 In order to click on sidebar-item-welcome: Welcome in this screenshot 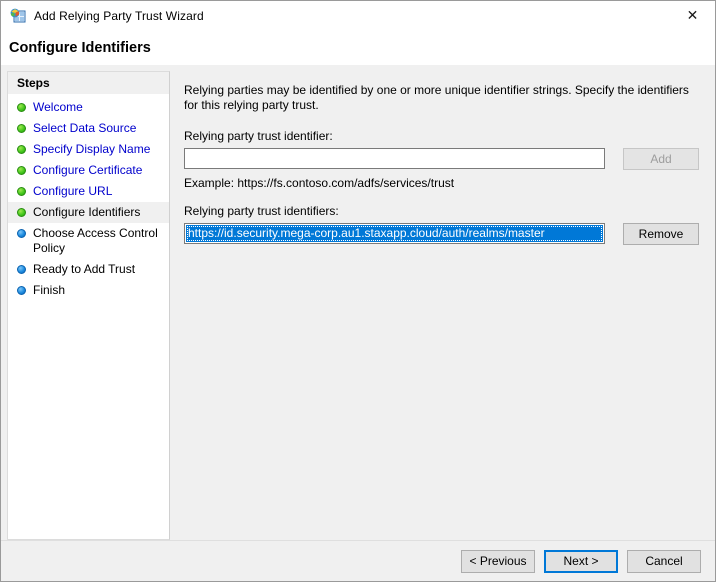, I will do `click(88, 107)`.